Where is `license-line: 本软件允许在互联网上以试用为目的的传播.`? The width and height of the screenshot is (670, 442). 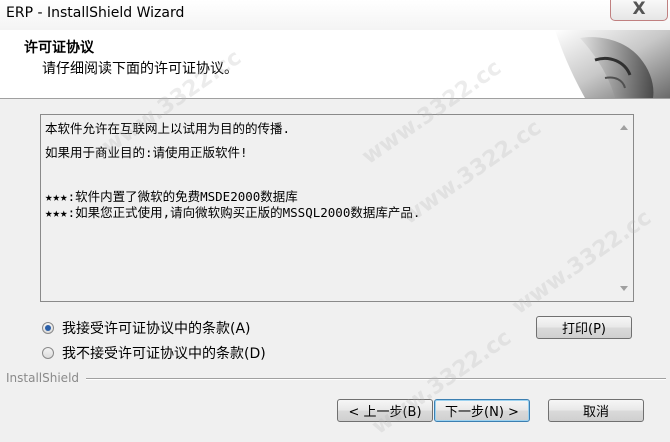
license-line: 本软件允许在互联网上以试用为目的的传播. is located at coordinates (168, 128).